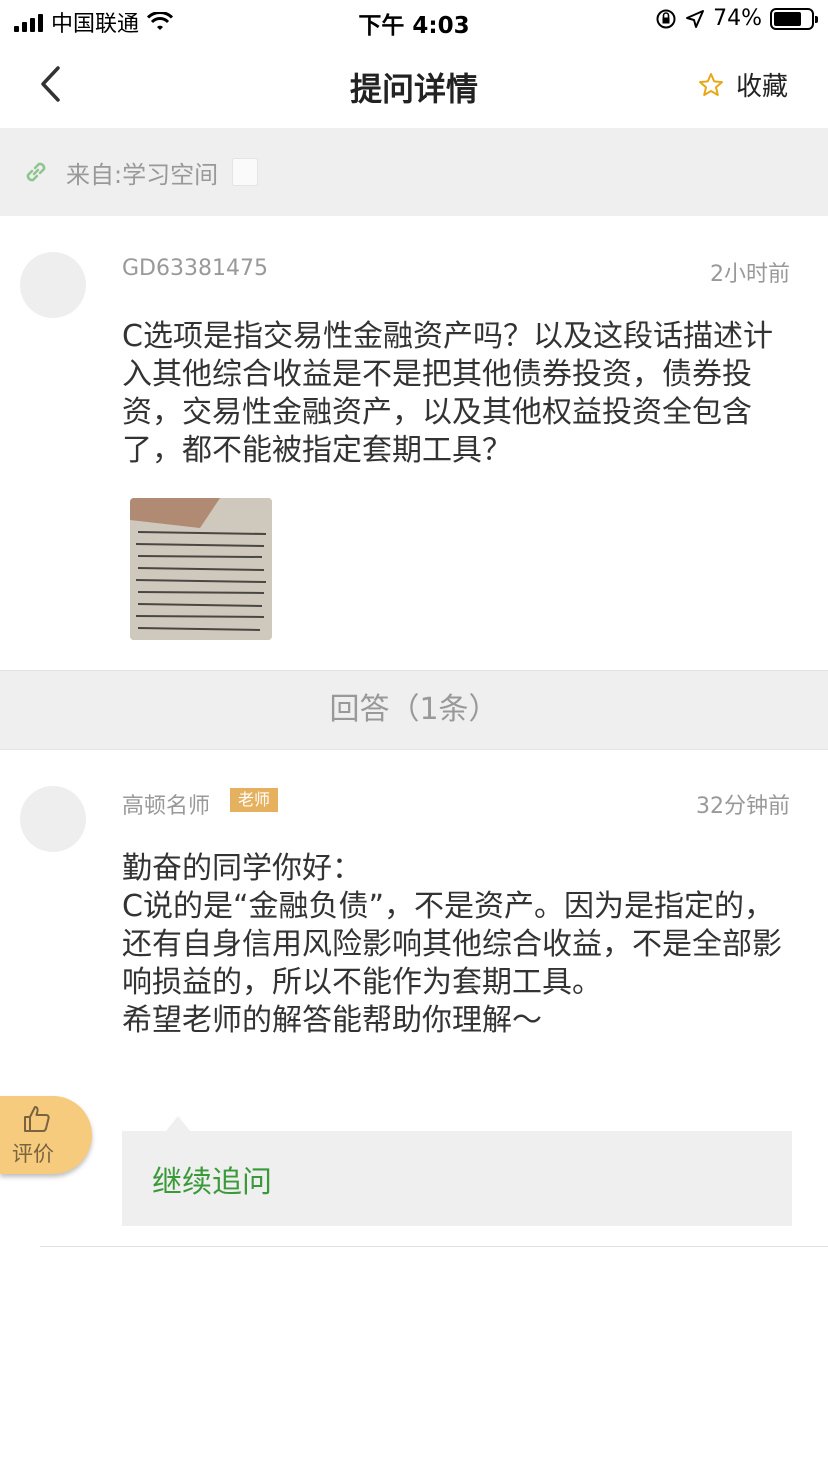  Describe the element at coordinates (53, 285) in the screenshot. I see `avatar` at that location.